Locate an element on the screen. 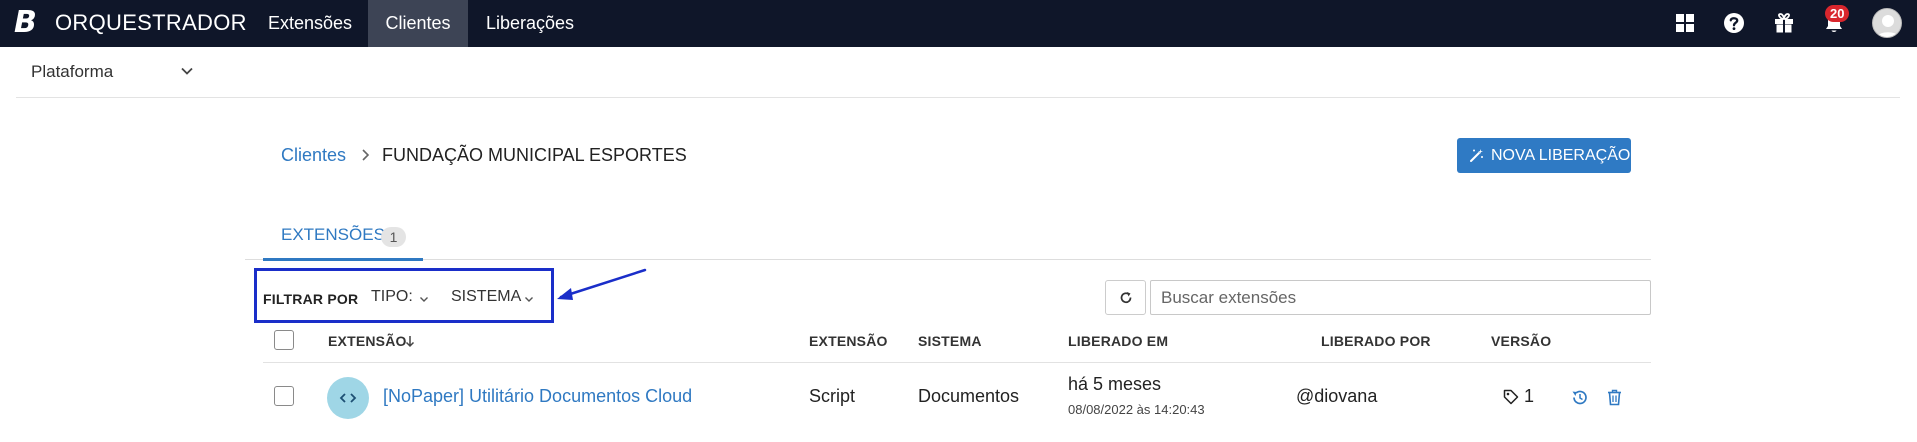 The height and width of the screenshot is (442, 1917). divider is located at coordinates (958, 97).